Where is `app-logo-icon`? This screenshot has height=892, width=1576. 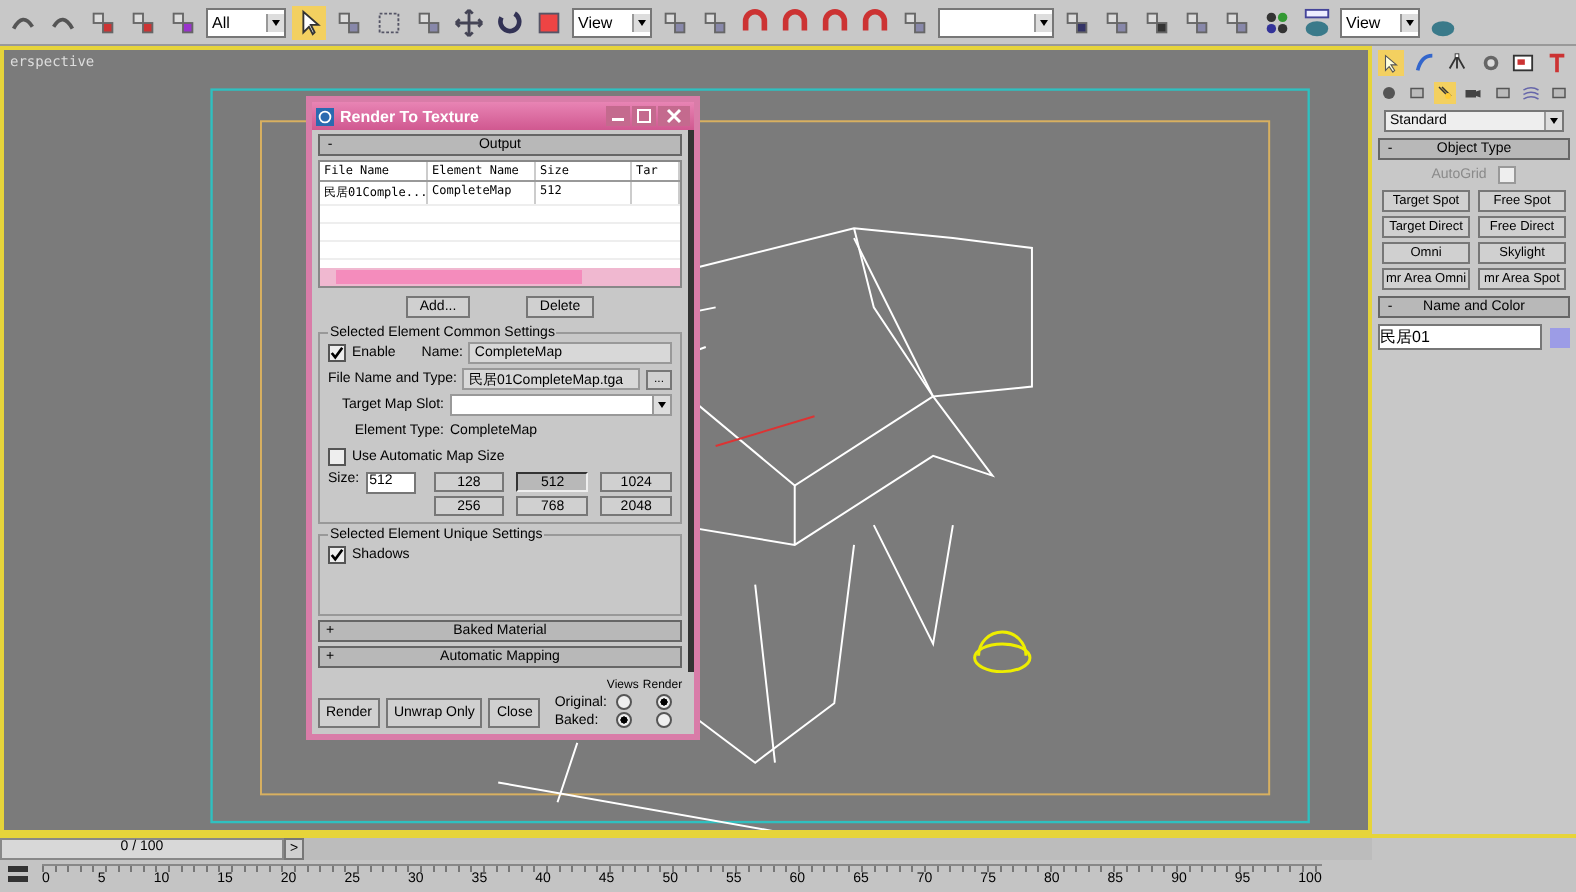
app-logo-icon is located at coordinates (325, 116).